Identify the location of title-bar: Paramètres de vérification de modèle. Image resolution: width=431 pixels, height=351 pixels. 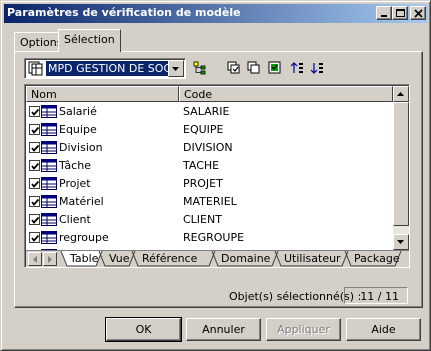
(216, 13).